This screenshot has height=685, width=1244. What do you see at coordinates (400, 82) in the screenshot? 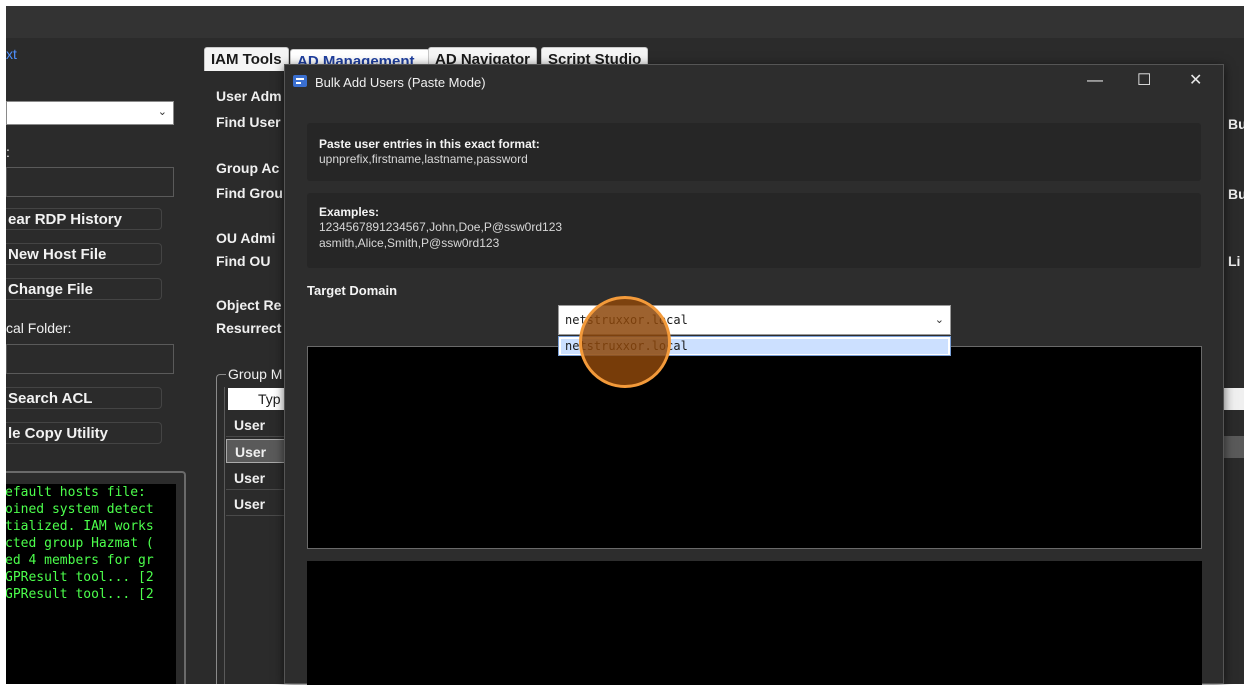
I see `dialog-title: Bulk Add Users (Paste Mode)` at bounding box center [400, 82].